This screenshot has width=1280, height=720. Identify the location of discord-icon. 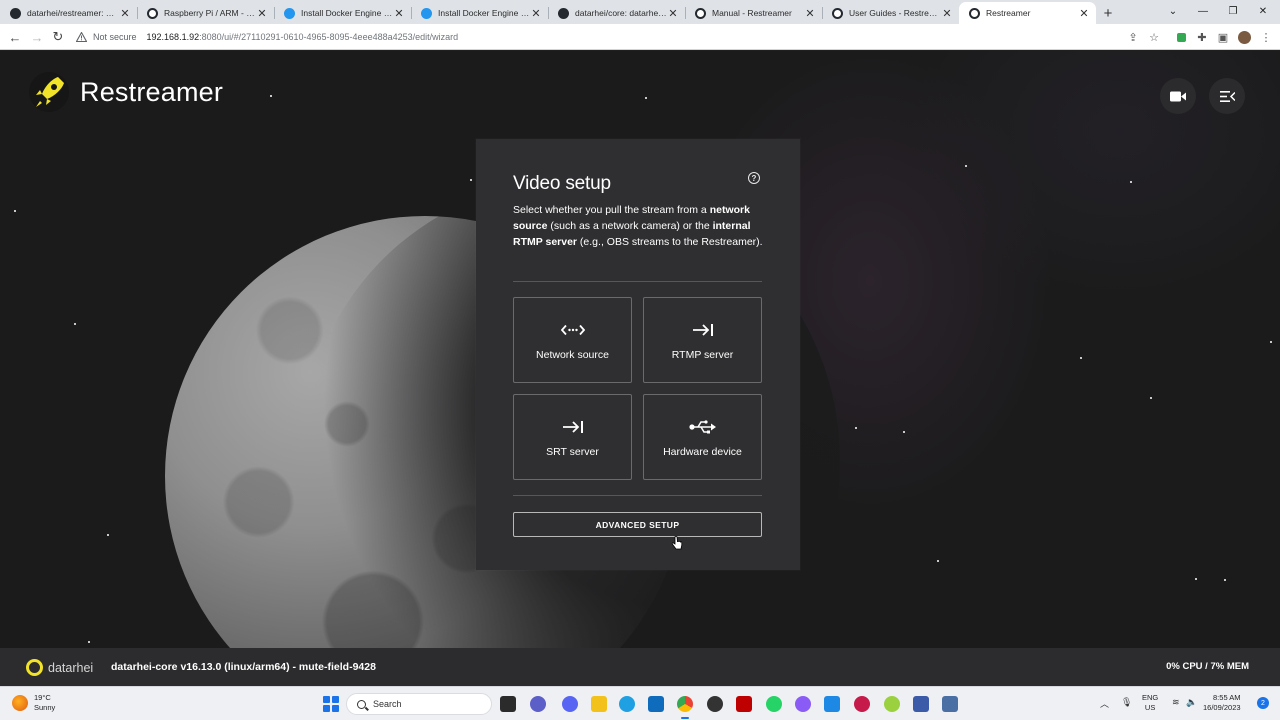
(570, 704).